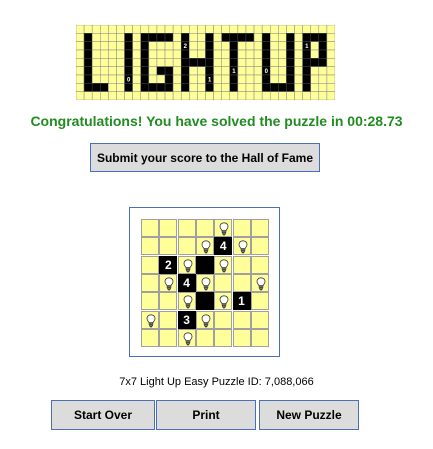 Image resolution: width=433 pixels, height=449 pixels. Describe the element at coordinates (103, 415) in the screenshot. I see `start-over-button: Start Over` at that location.